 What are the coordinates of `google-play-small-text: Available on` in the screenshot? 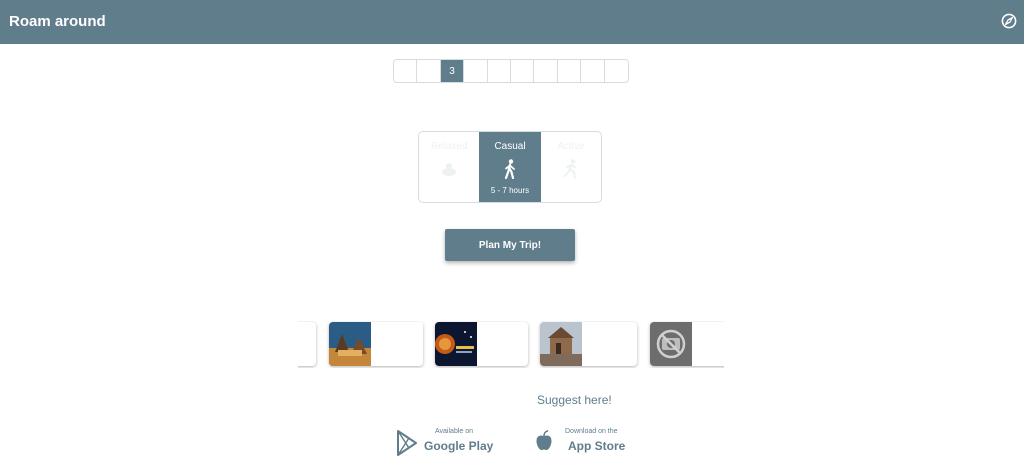 It's located at (454, 431).